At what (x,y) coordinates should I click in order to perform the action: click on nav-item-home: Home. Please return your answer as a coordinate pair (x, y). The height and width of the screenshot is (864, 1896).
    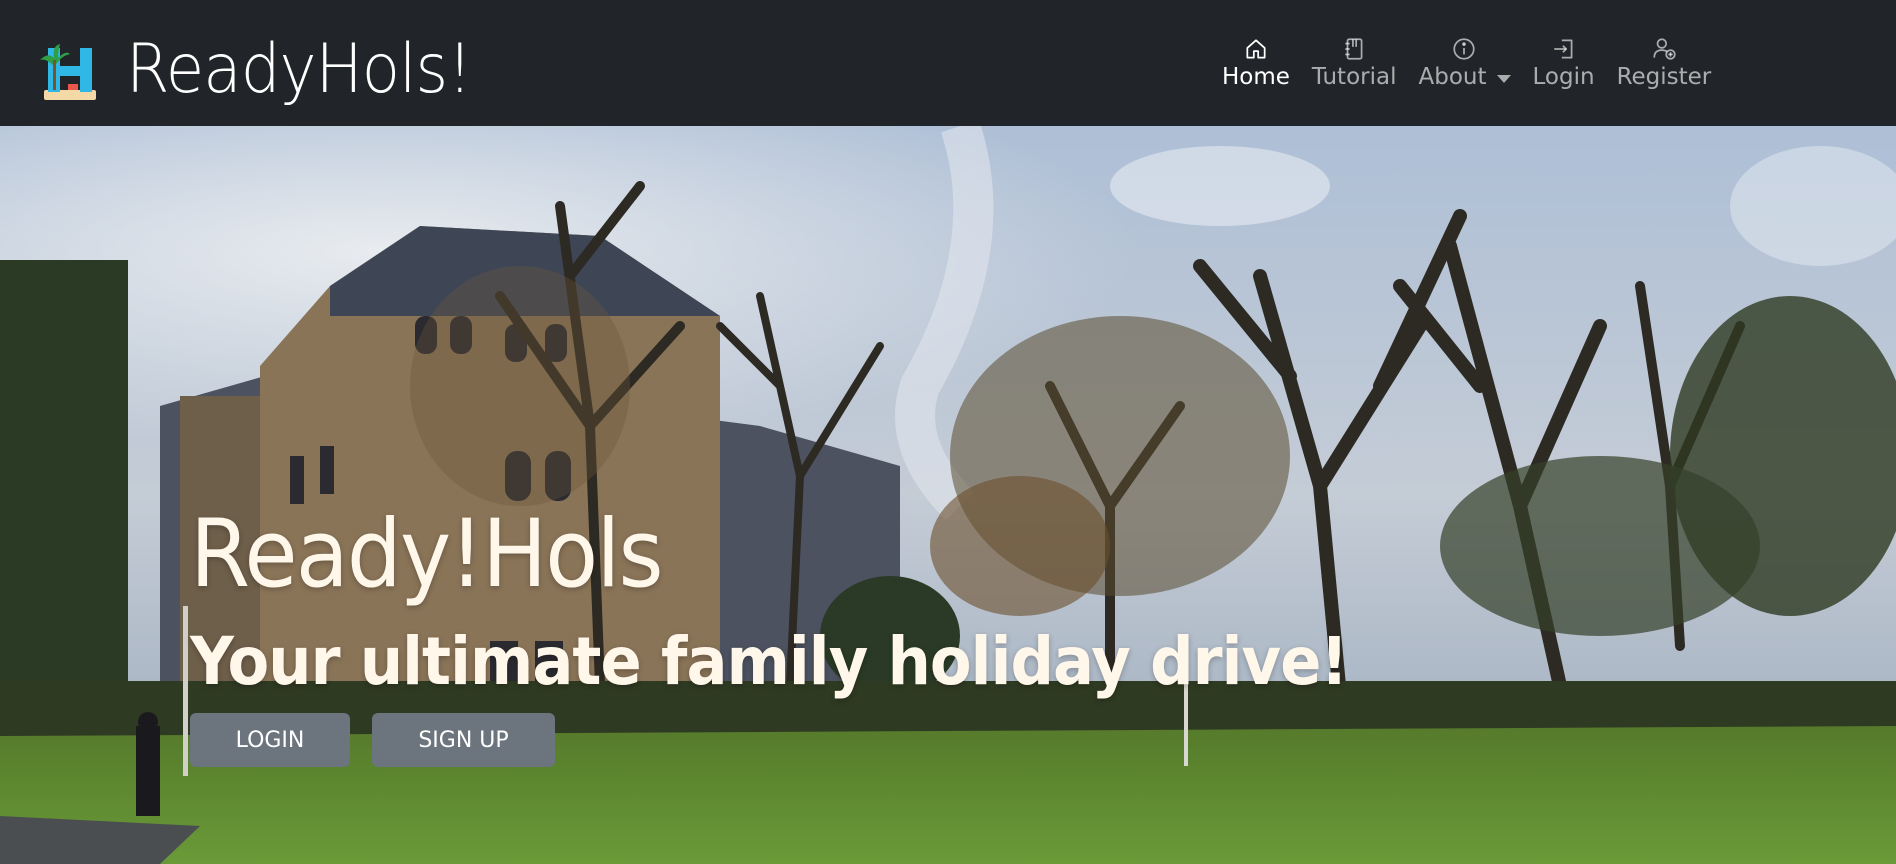
    Looking at the image, I should click on (1256, 62).